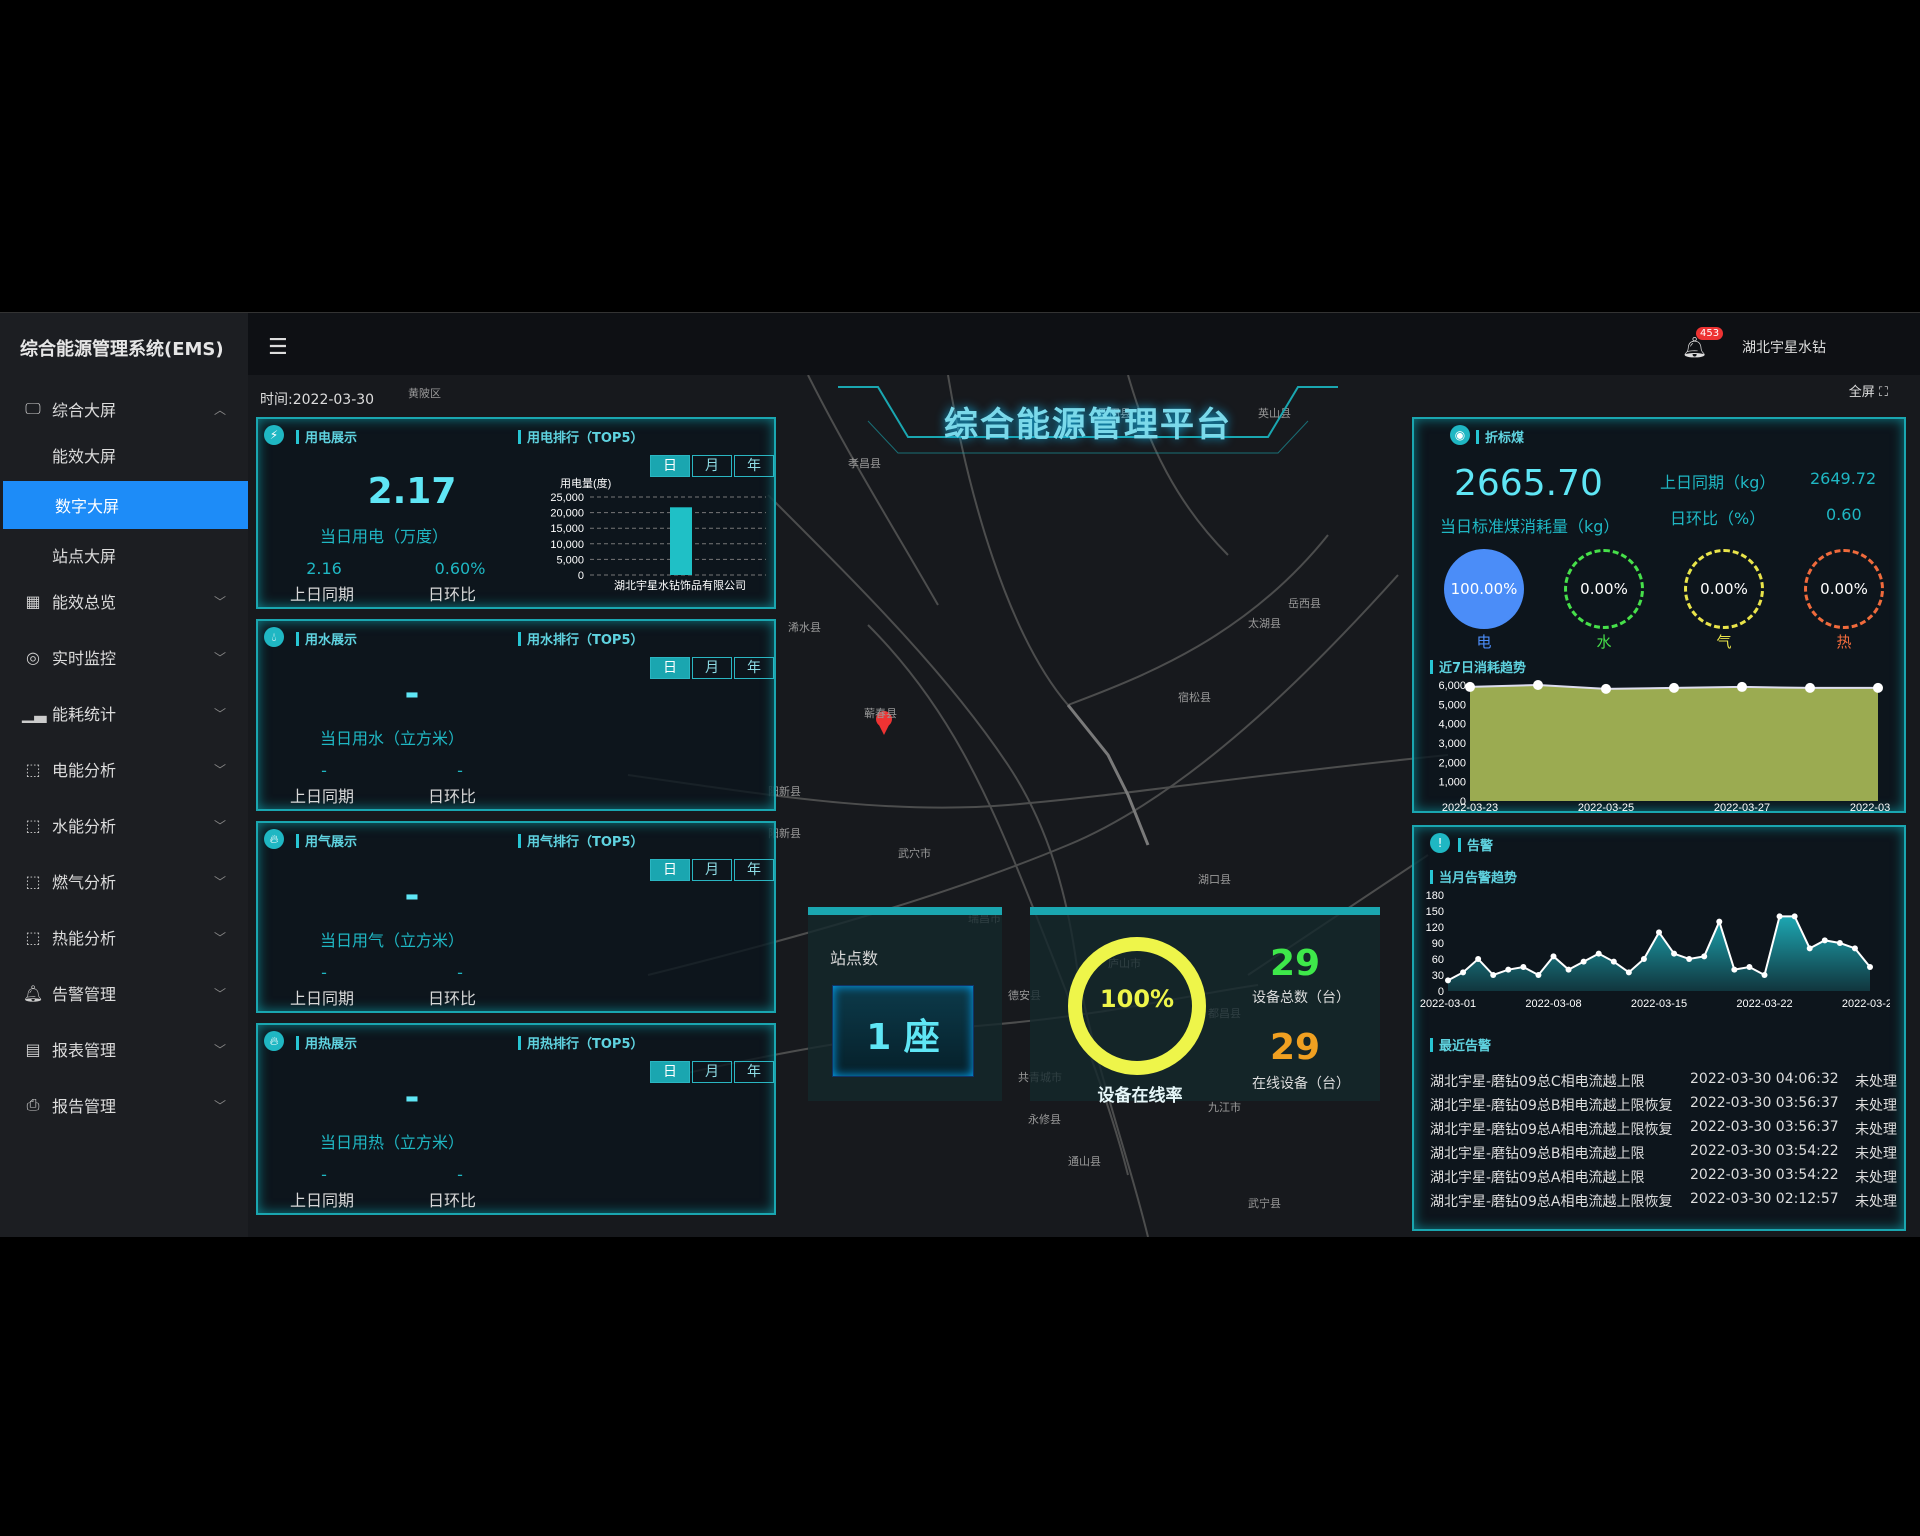 This screenshot has width=1920, height=1536. Describe the element at coordinates (1670, 1177) in the screenshot. I see `alarm-row: 湖北宇星-磨钻09总A相电流越上限 2022-03-30 03:54:22 未处理` at that location.